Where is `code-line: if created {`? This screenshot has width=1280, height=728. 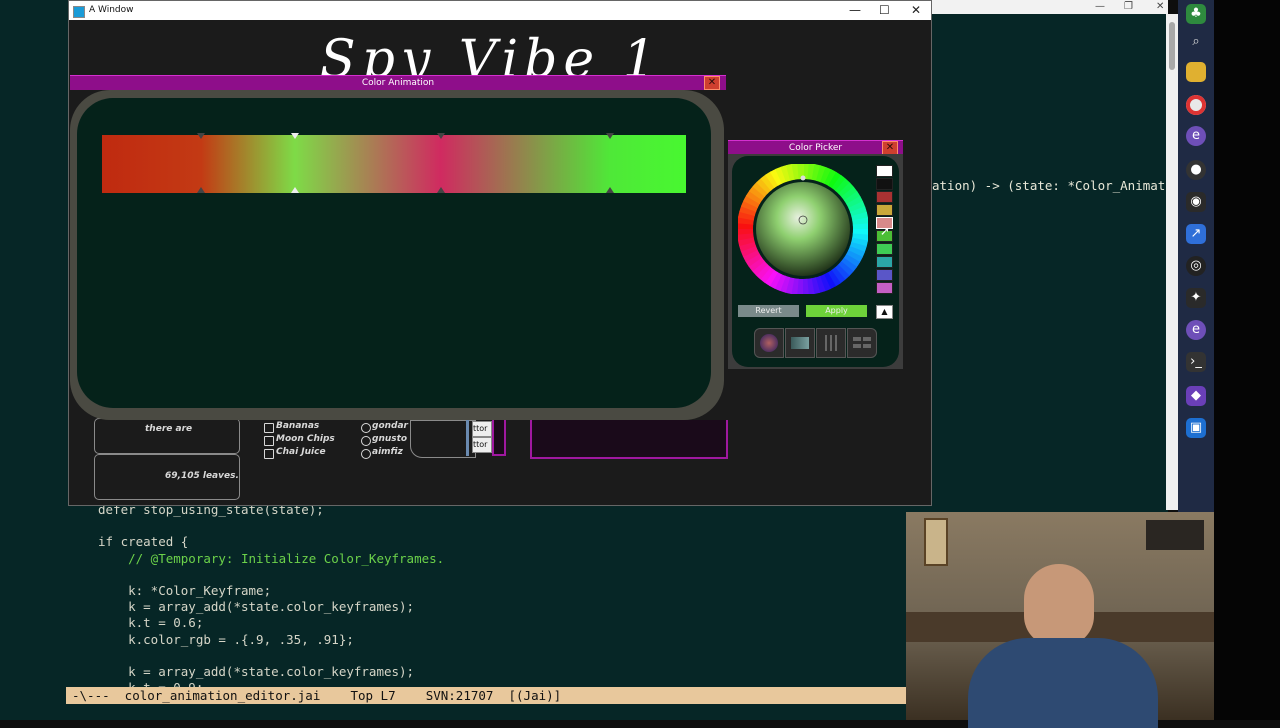 code-line: if created { is located at coordinates (143, 541).